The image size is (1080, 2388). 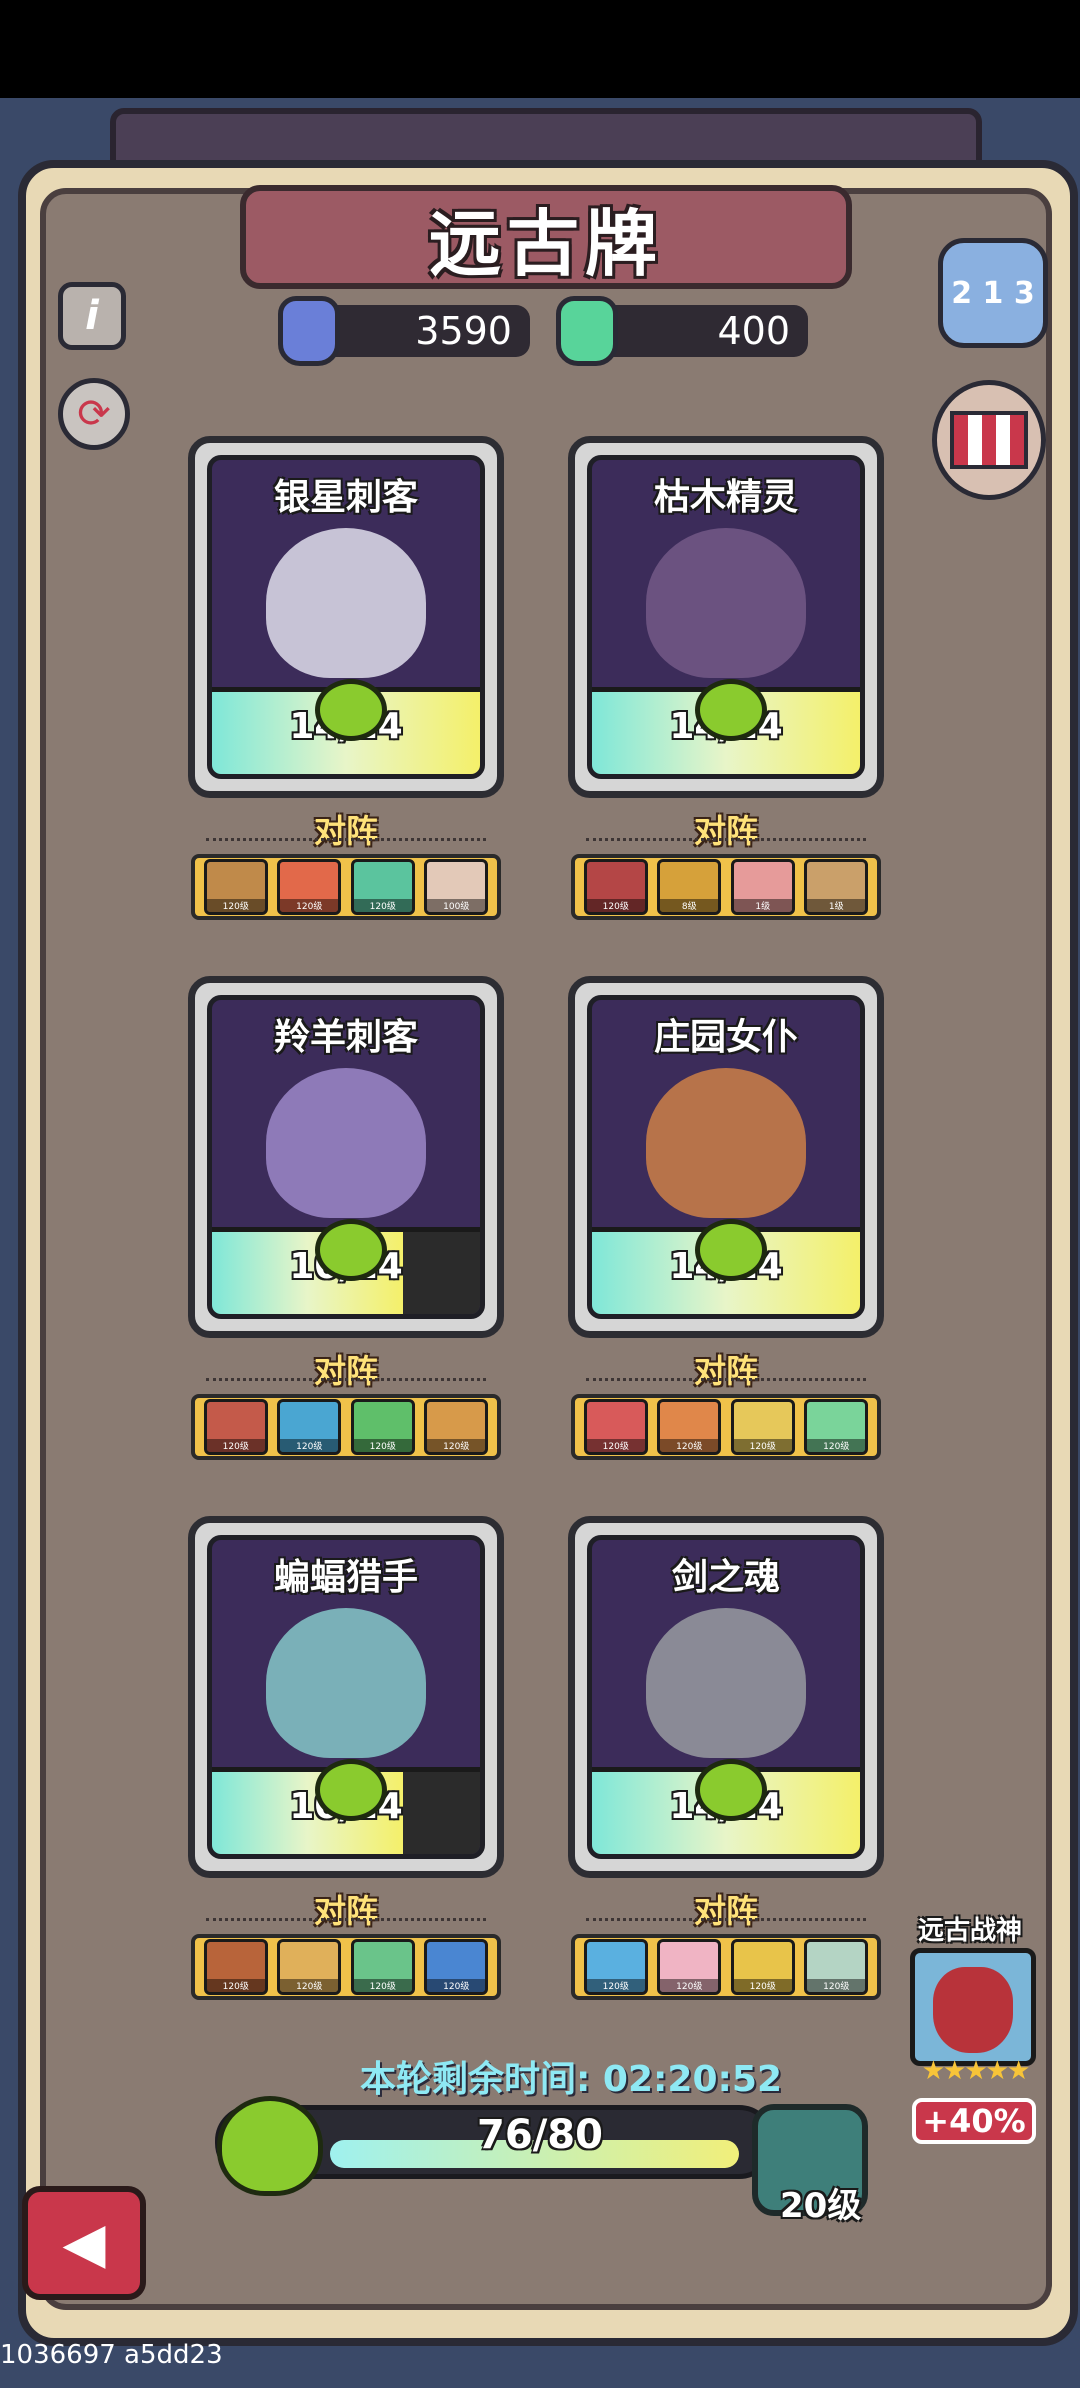 I want to click on hero-level: 8级, so click(x=689, y=905).